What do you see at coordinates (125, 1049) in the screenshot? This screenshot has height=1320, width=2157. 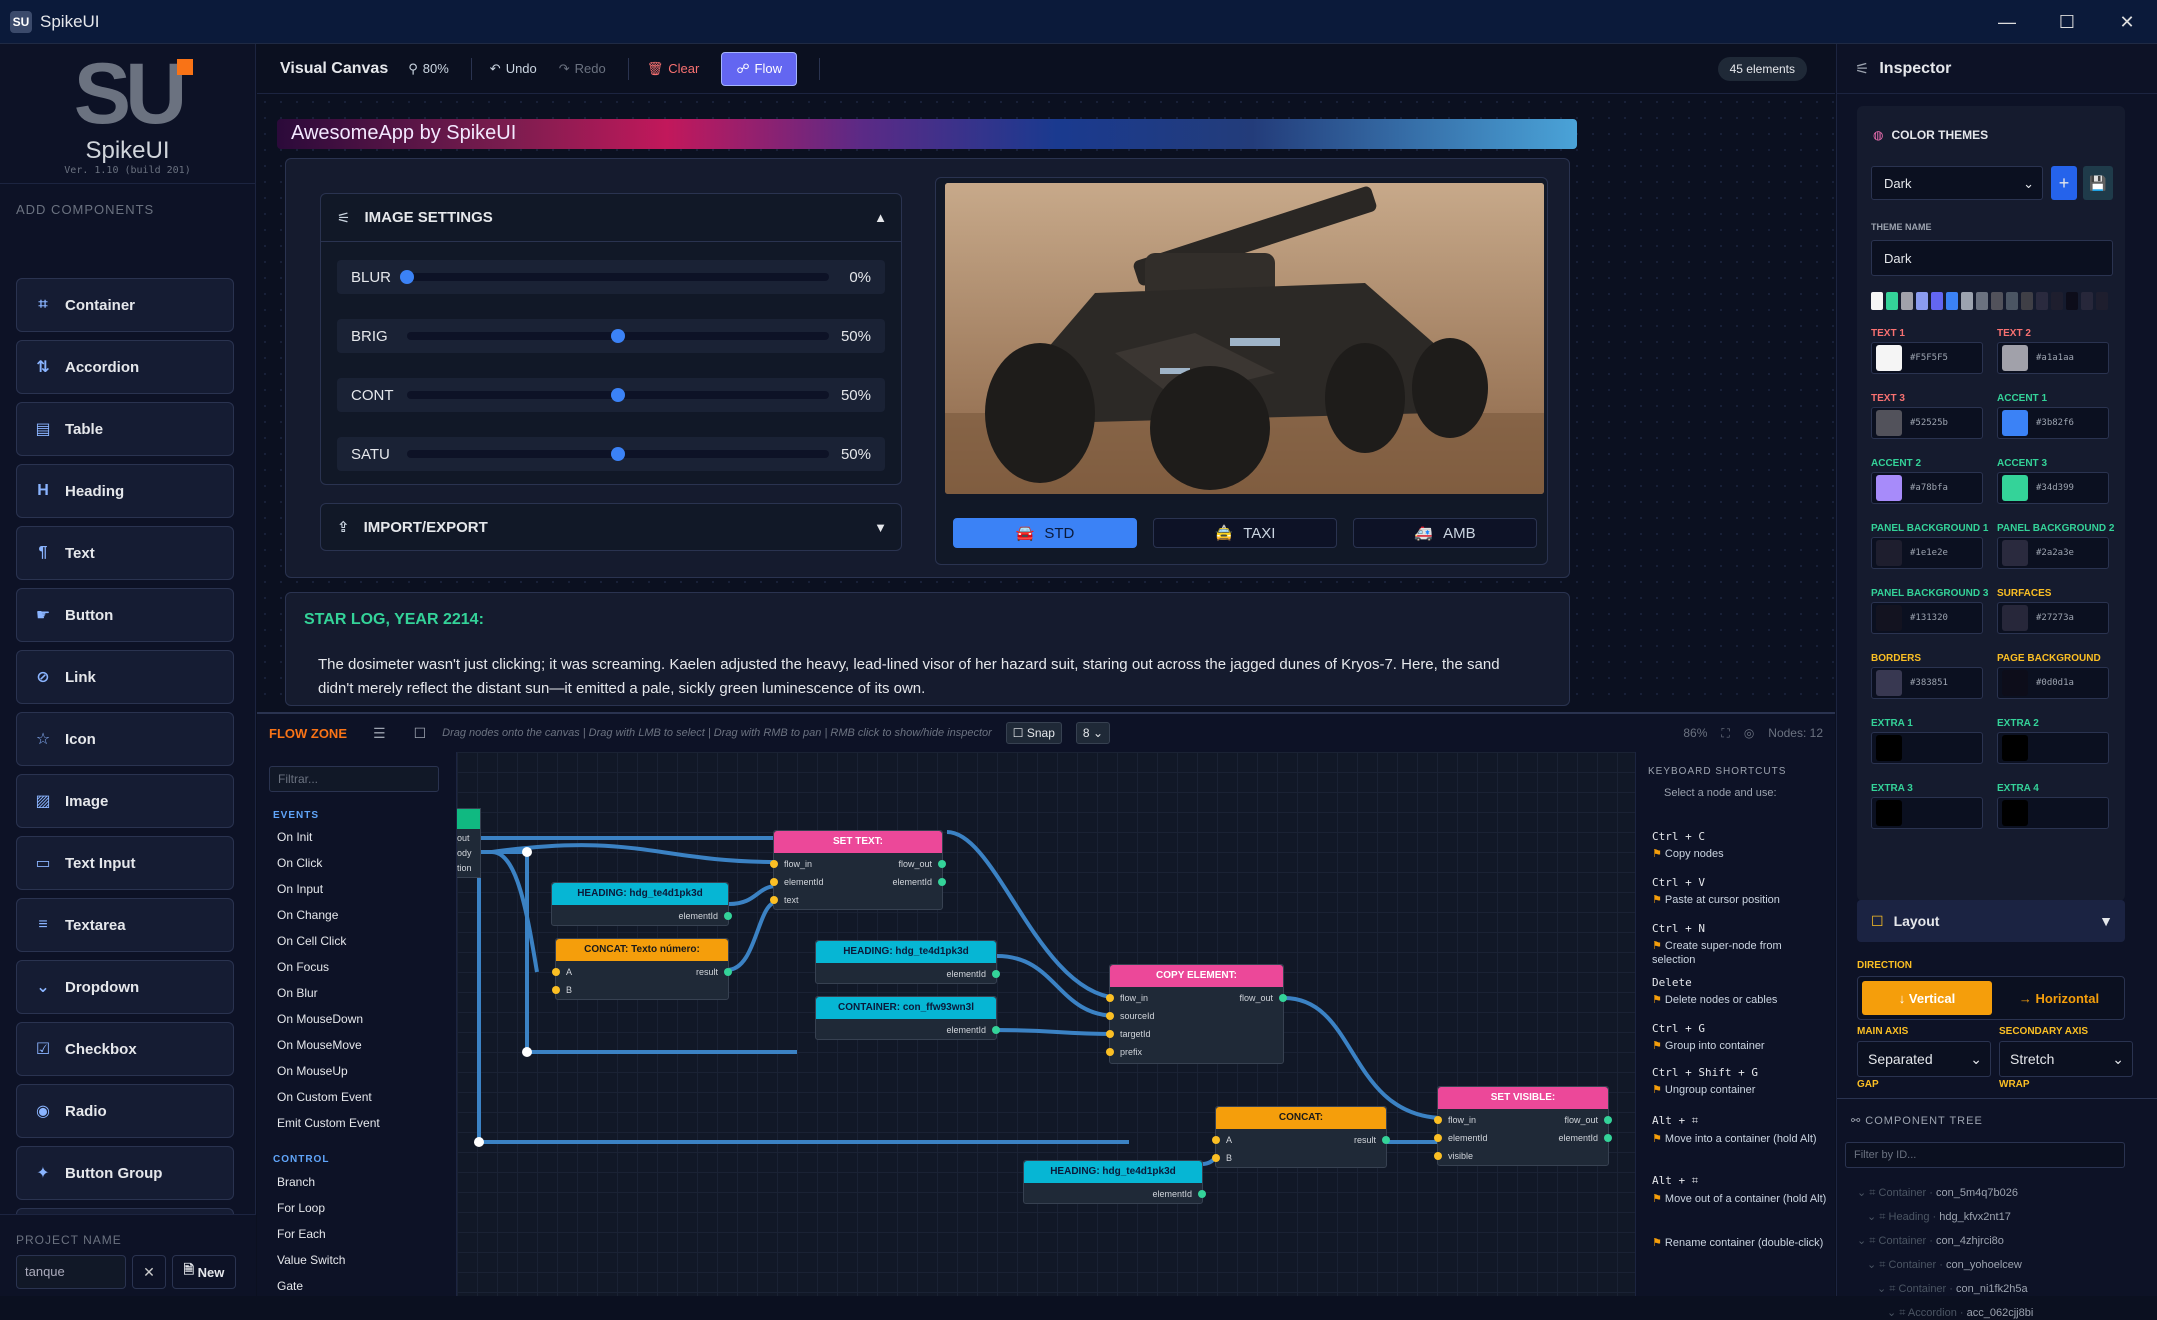 I see `add-checkbox-button: ☑ Checkbox` at bounding box center [125, 1049].